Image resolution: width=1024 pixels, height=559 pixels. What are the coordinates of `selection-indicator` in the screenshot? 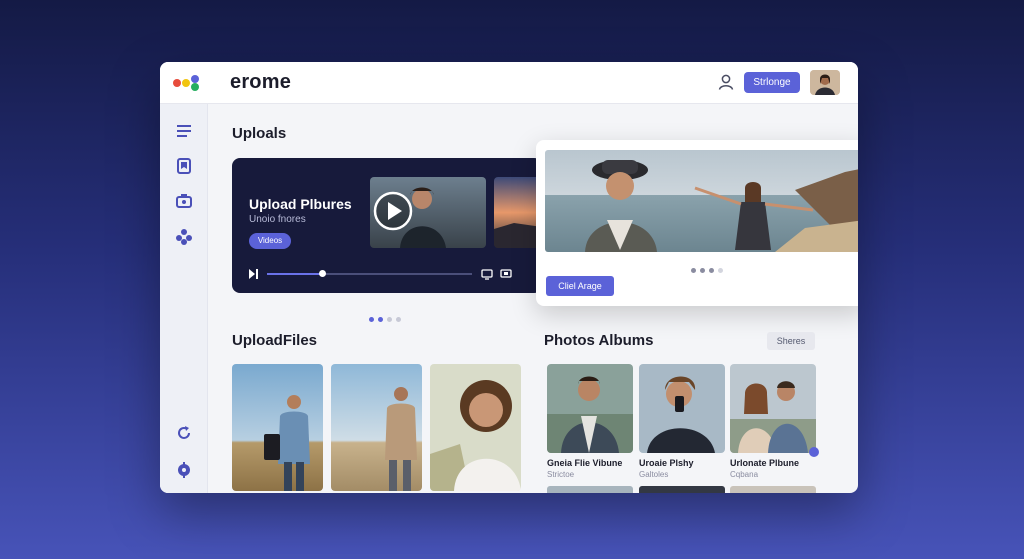 It's located at (814, 452).